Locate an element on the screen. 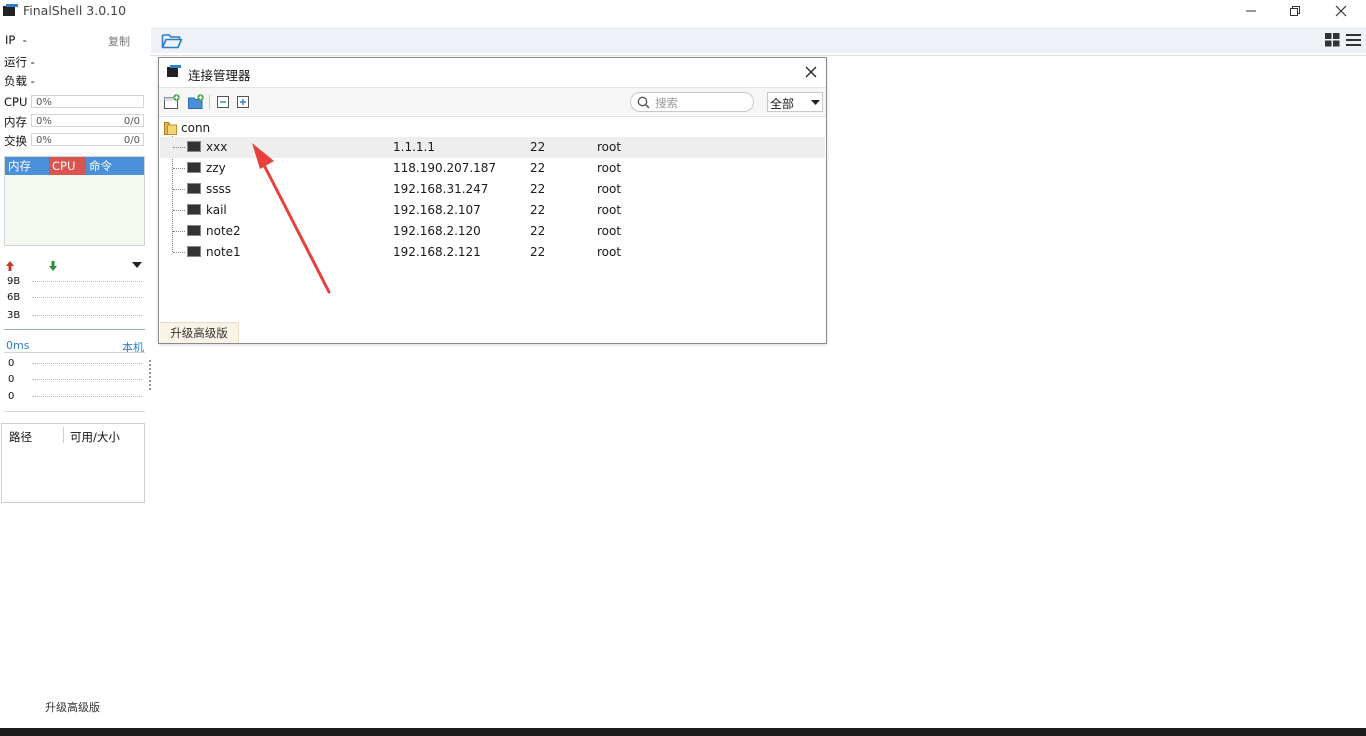 The width and height of the screenshot is (1366, 736). swap-bar: 0% 0/0 is located at coordinates (87, 139).